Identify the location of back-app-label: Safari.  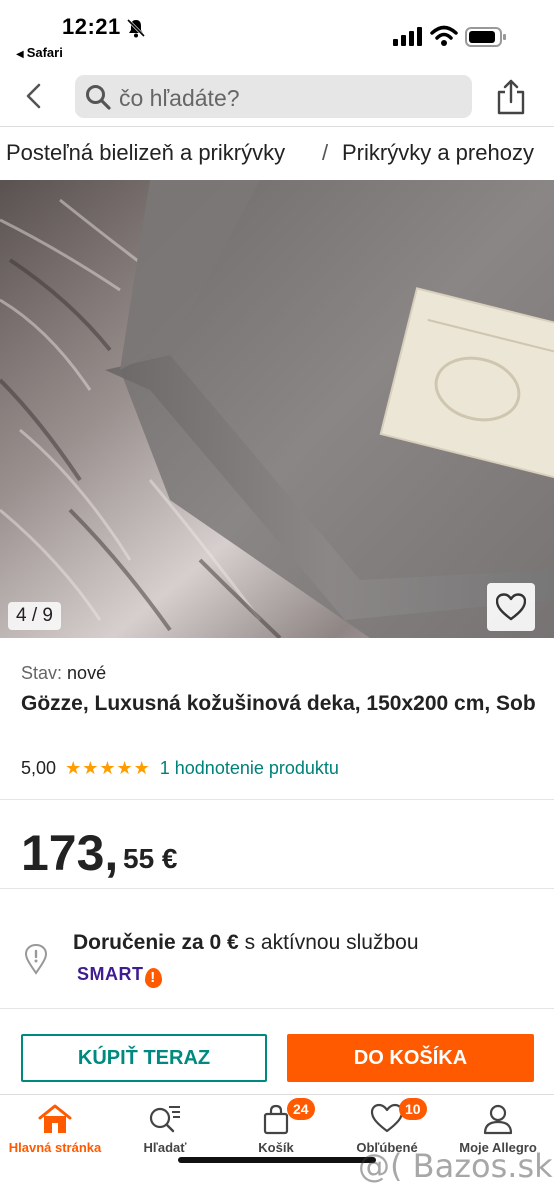
(44, 52).